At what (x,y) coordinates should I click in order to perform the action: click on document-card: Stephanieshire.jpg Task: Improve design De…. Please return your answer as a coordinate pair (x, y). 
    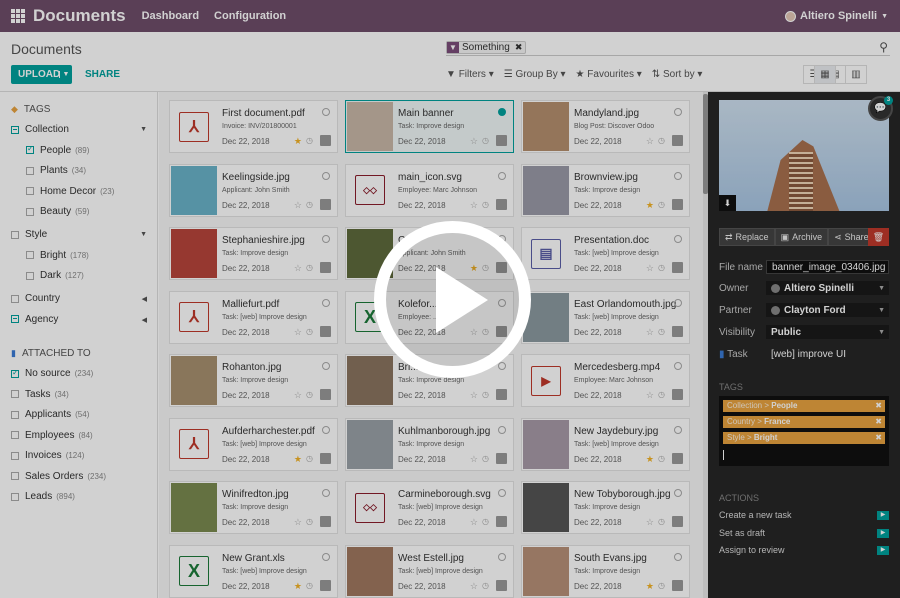
    Looking at the image, I should click on (253, 253).